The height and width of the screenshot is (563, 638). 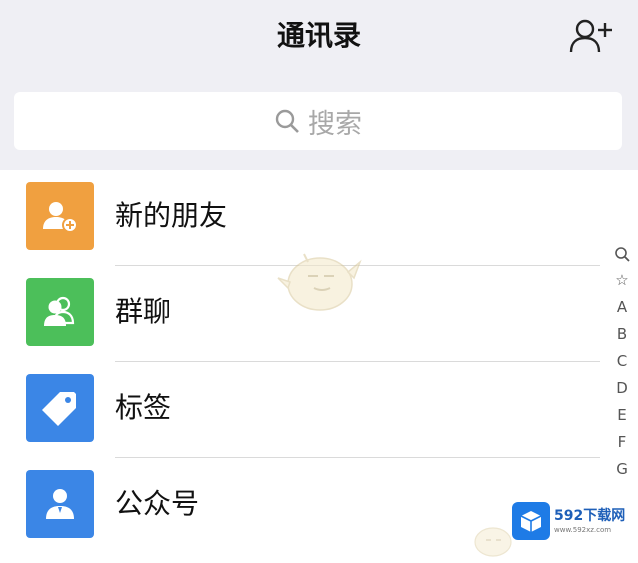 I want to click on tag-icon, so click(x=60, y=408).